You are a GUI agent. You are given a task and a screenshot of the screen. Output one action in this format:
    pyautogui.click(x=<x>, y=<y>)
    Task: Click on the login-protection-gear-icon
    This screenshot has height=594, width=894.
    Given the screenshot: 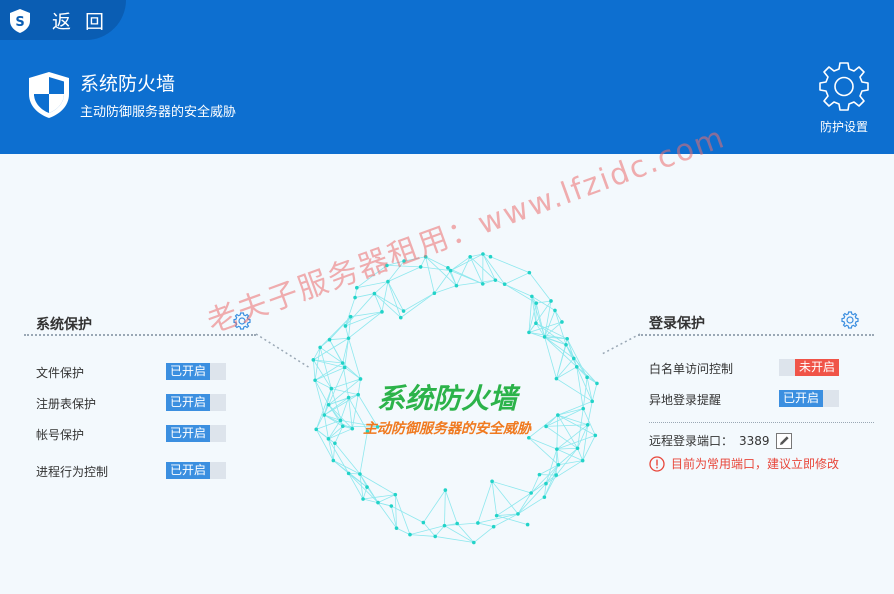 What is the action you would take?
    pyautogui.click(x=850, y=320)
    